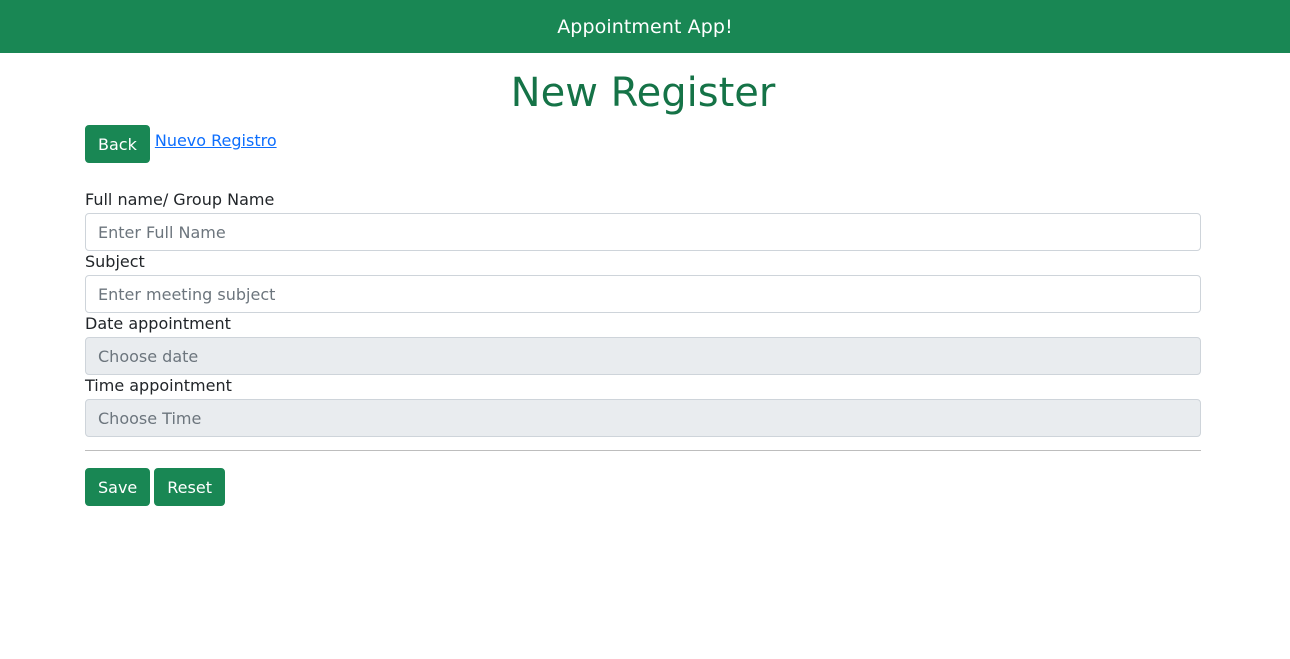  Describe the element at coordinates (117, 144) in the screenshot. I see `back-button: Back` at that location.